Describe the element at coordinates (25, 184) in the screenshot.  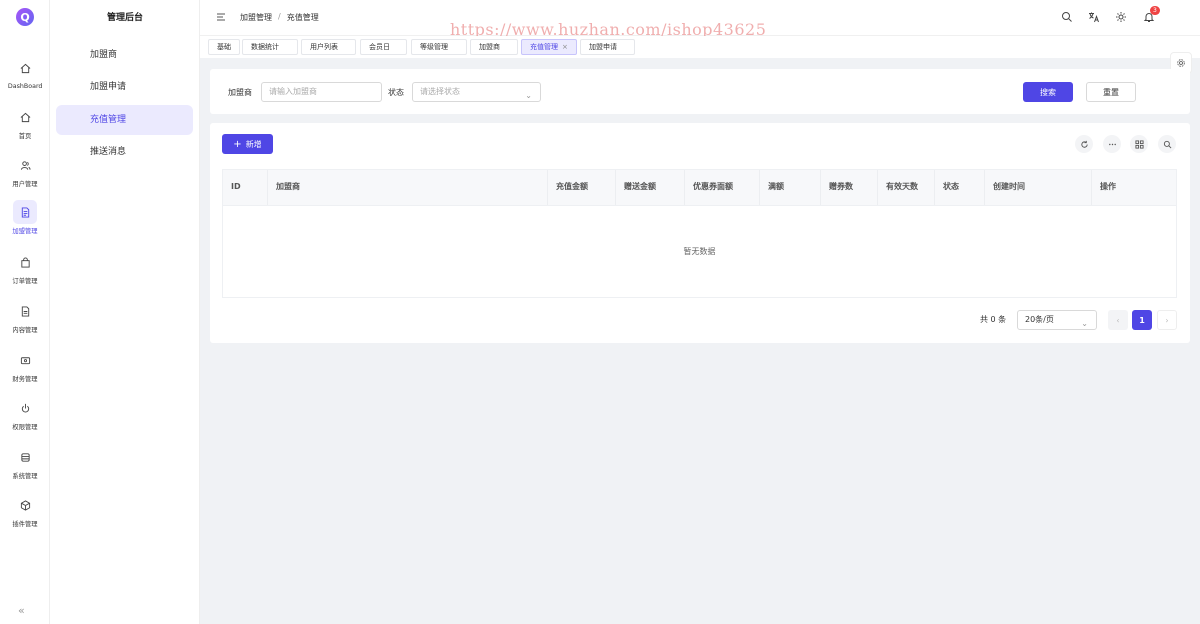
I see `rail-item-label: 用户管理` at that location.